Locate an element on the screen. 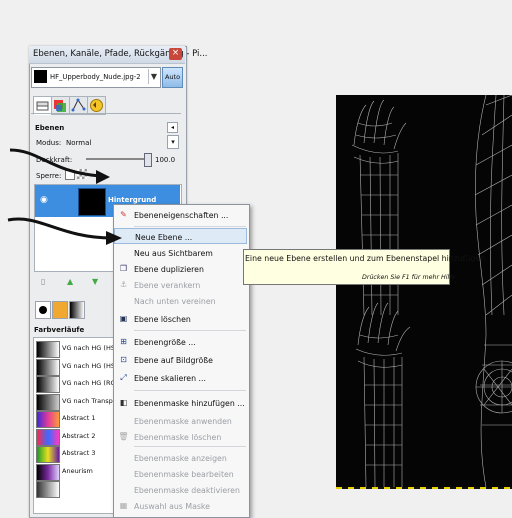 This screenshot has height=518, width=512. brush-selector is located at coordinates (43, 310).